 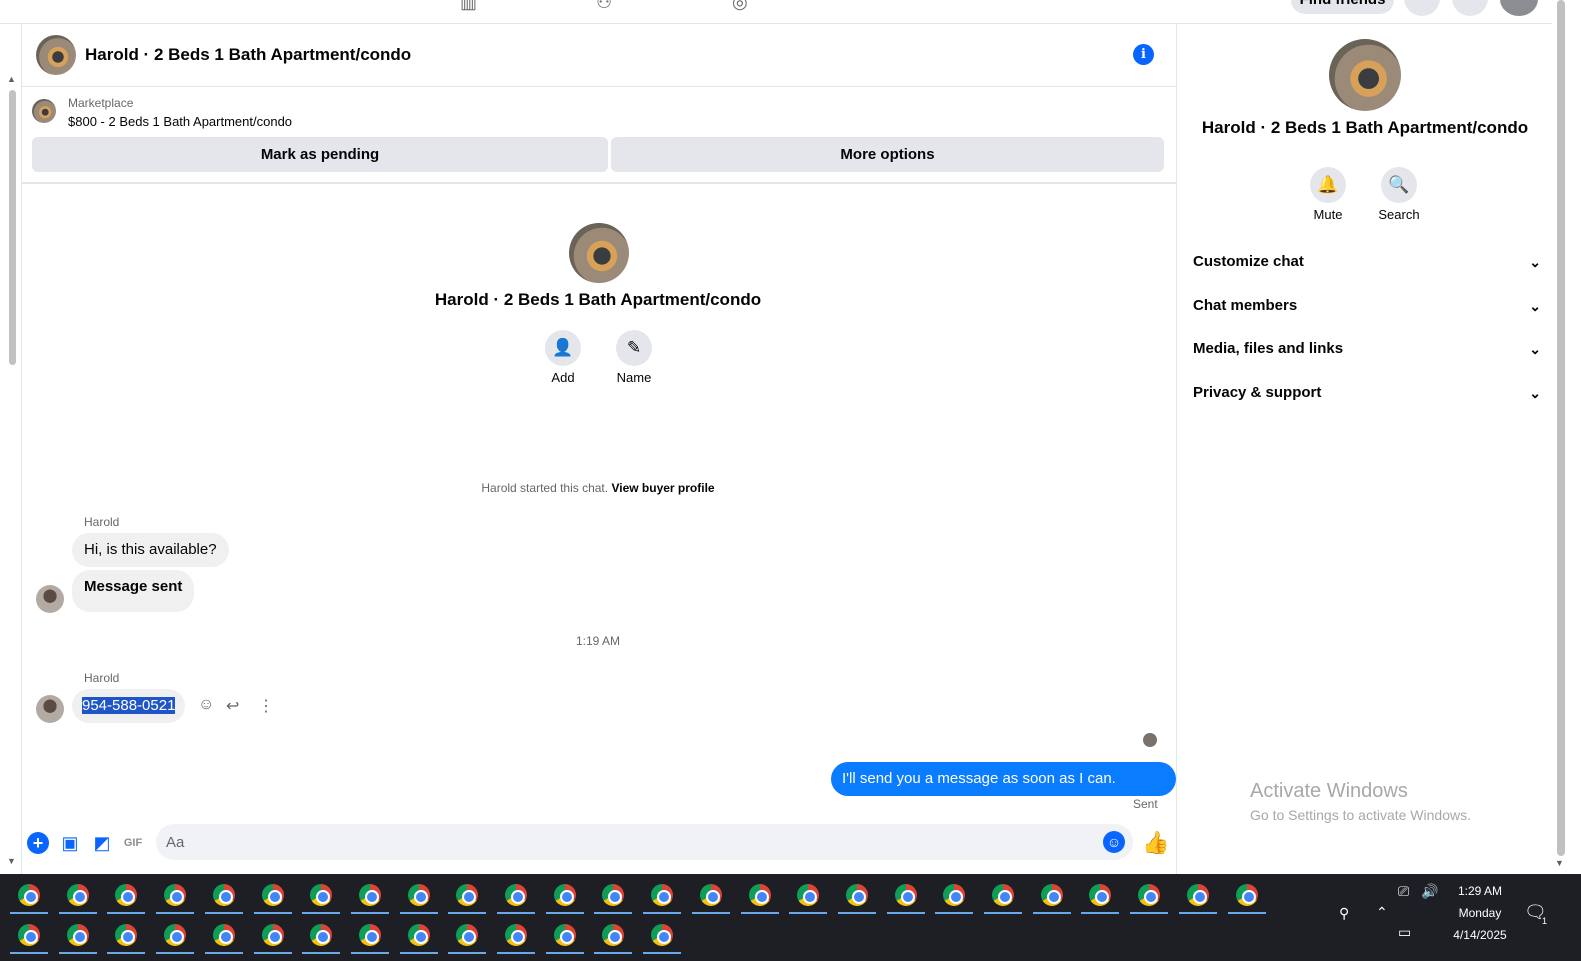 I want to click on message-composer: ☺, so click(x=644, y=842).